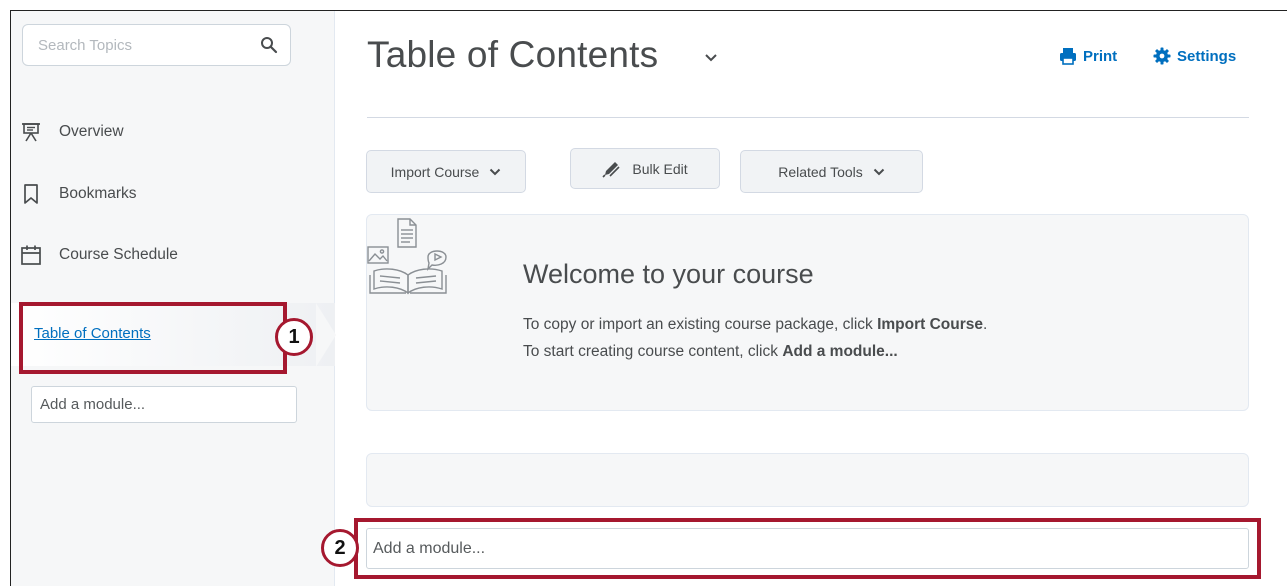 The width and height of the screenshot is (1287, 586). Describe the element at coordinates (91, 131) in the screenshot. I see `sidebar-item-label: Overview` at that location.